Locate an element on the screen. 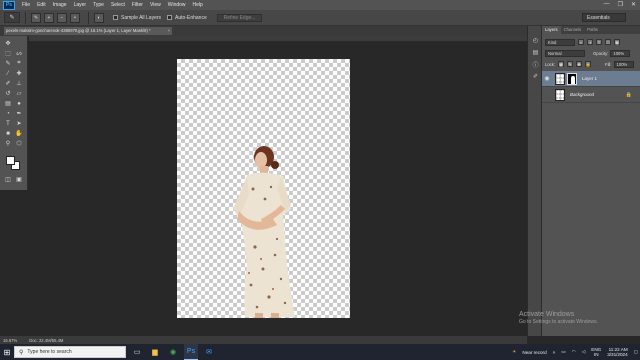 The width and height of the screenshot is (640, 360). brush-size-icon: • is located at coordinates (75, 17).